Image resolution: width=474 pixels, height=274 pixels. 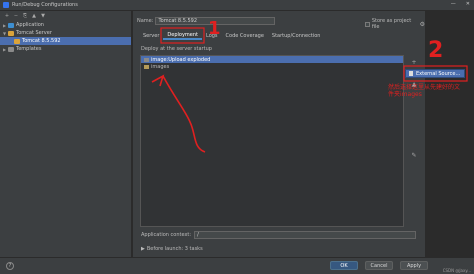 I want to click on name-label: Name:, so click(x=145, y=21).